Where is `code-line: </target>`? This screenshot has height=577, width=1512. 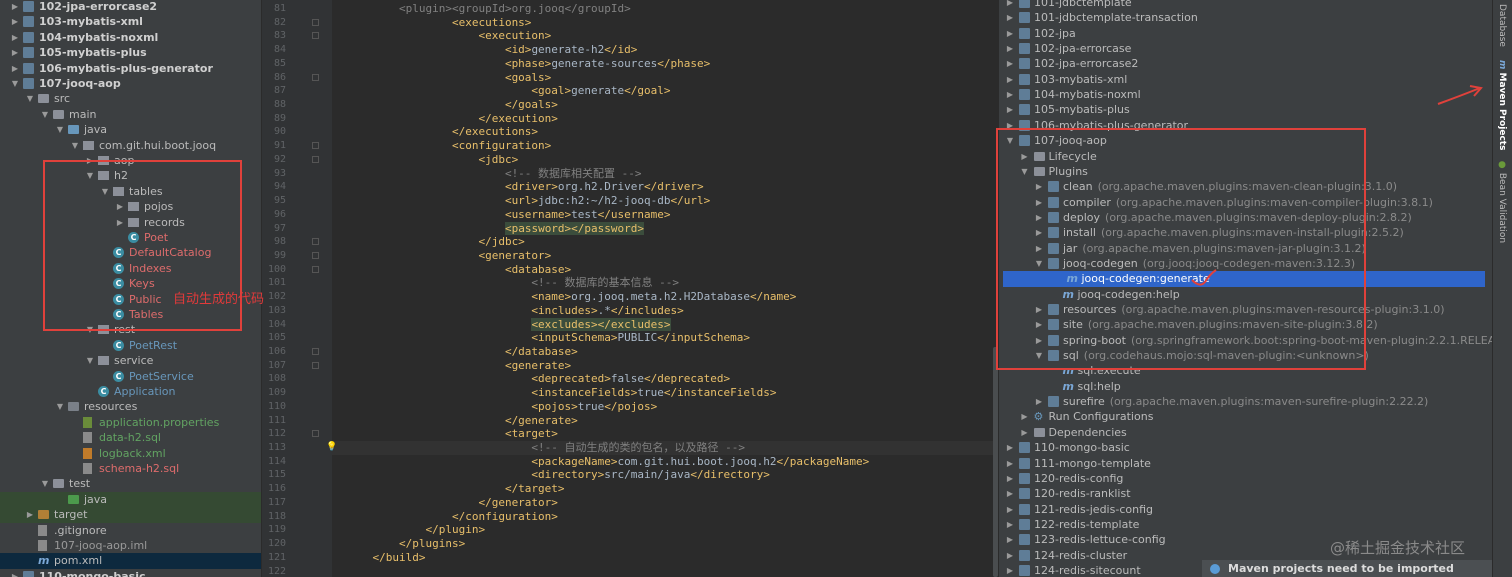
code-line: </target> is located at coordinates (455, 489).